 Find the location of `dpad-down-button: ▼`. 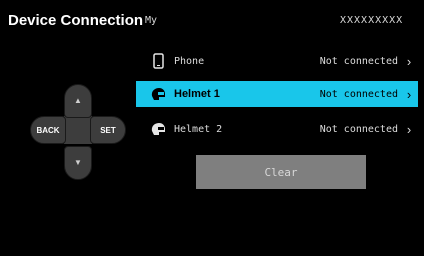

dpad-down-button: ▼ is located at coordinates (78, 163).